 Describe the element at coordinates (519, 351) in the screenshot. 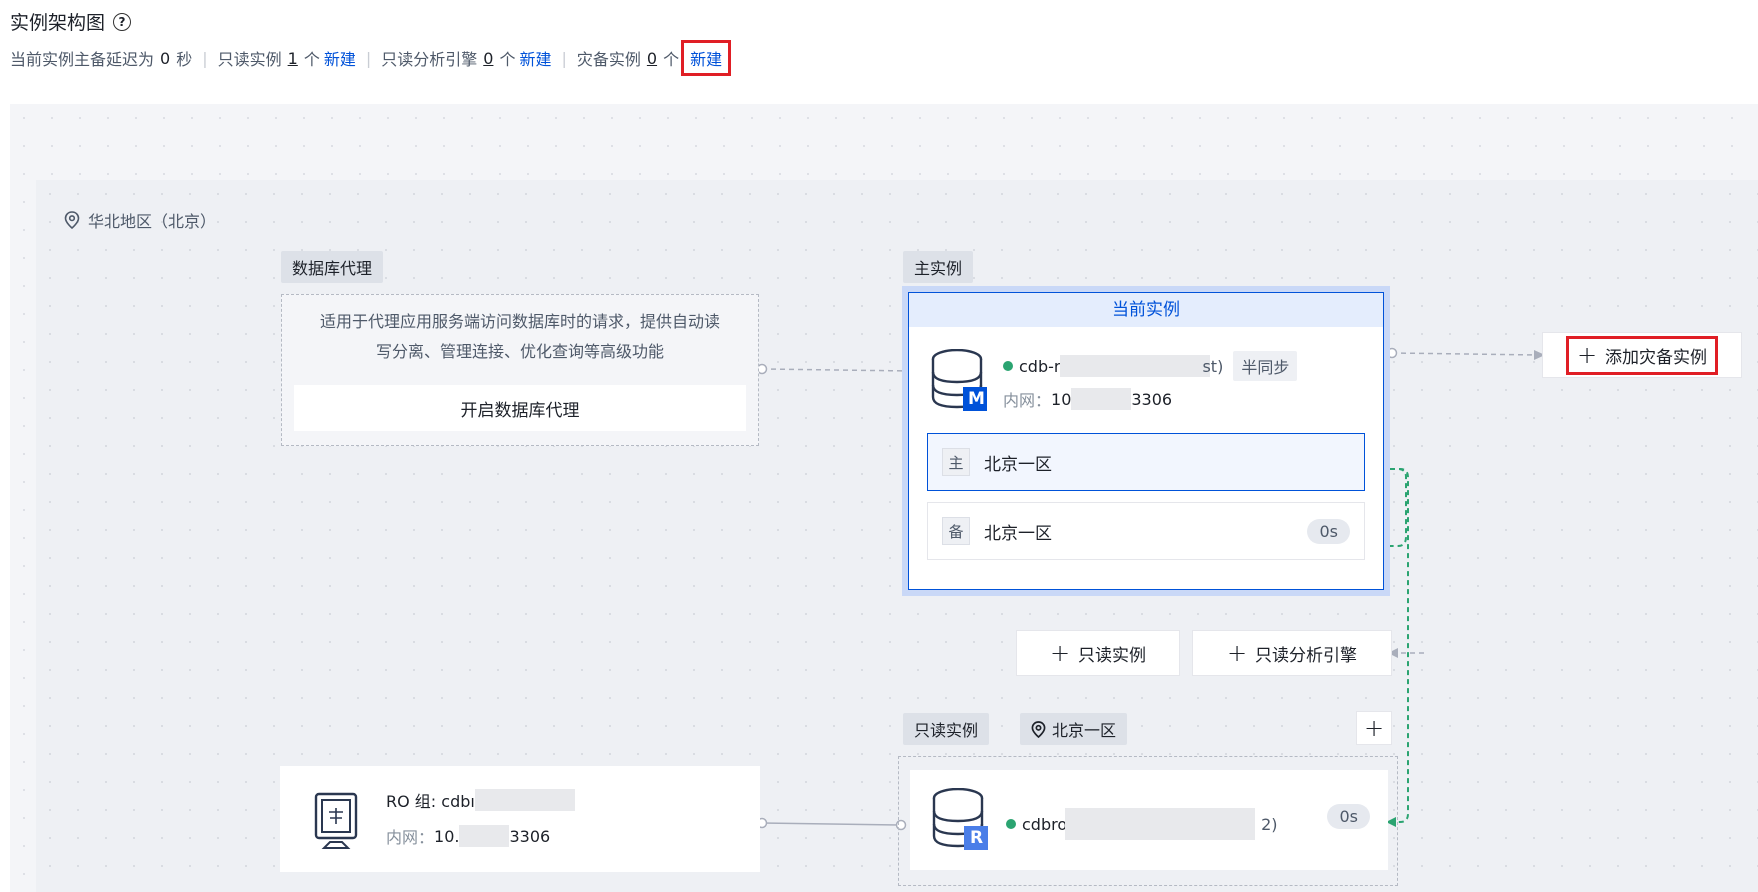

I see `proxy-description-line2: 写分离、管理连接、优化查询等高级功能` at that location.